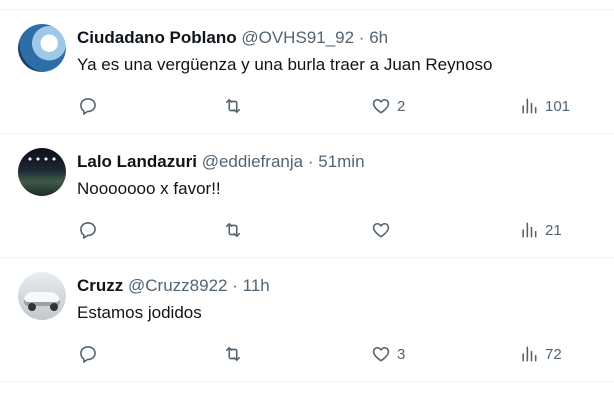  I want to click on timestamp: 51min, so click(341, 161).